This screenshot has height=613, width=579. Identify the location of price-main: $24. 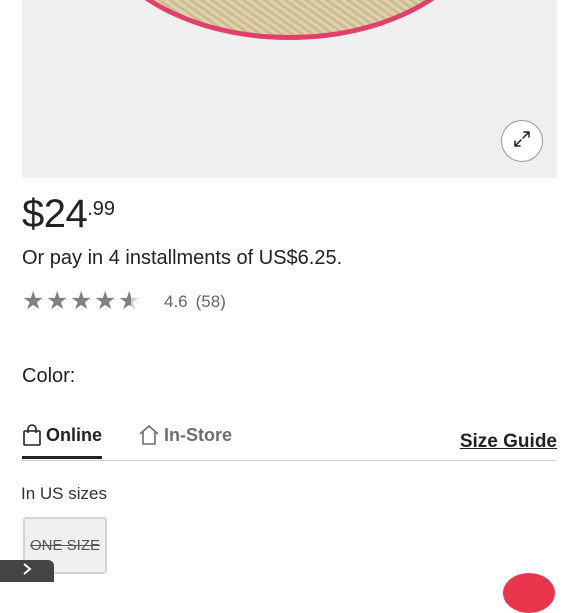
(55, 214).